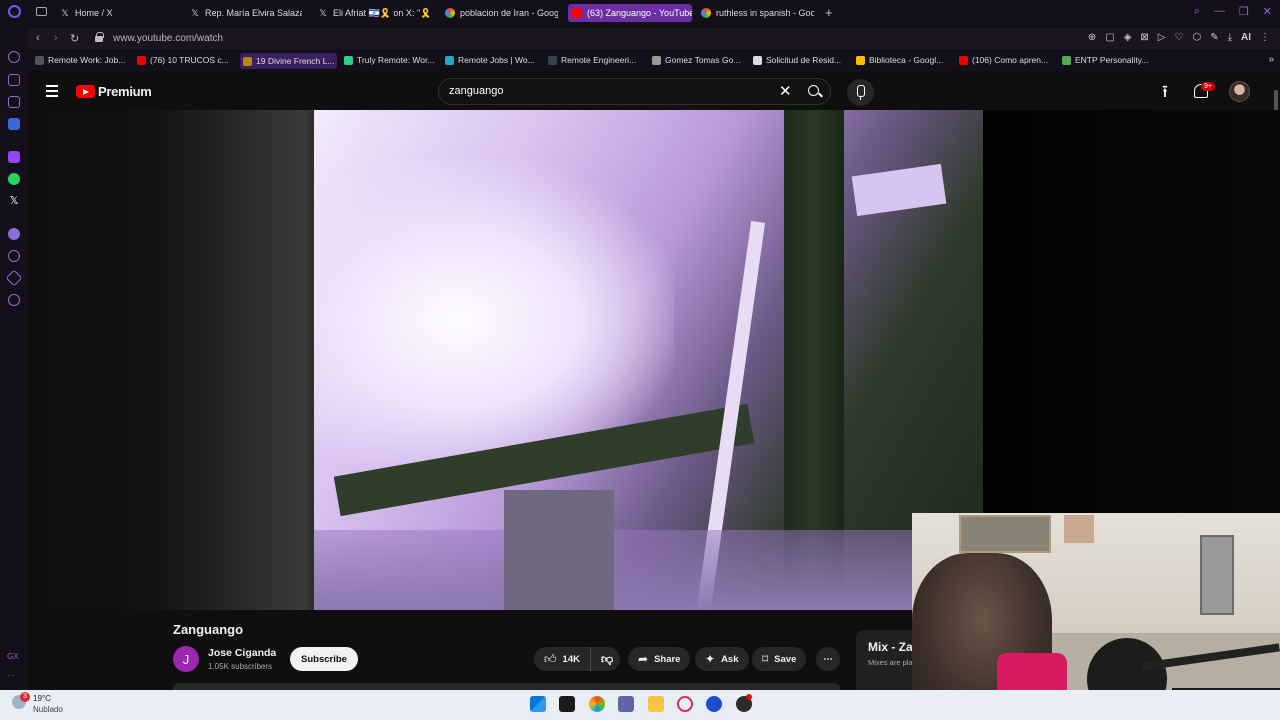 The width and height of the screenshot is (1280, 720). I want to click on forward-button: ›, so click(56, 38).